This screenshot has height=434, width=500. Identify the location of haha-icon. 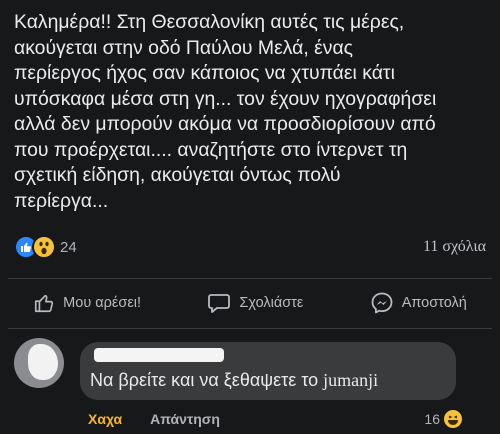
(453, 419).